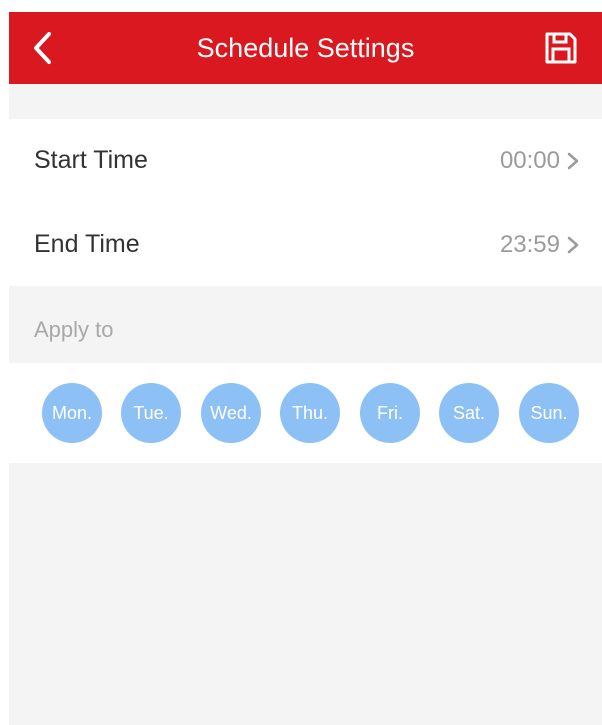 The image size is (602, 725). Describe the element at coordinates (305, 244) in the screenshot. I see `end-time-row: End Time 23:59` at that location.